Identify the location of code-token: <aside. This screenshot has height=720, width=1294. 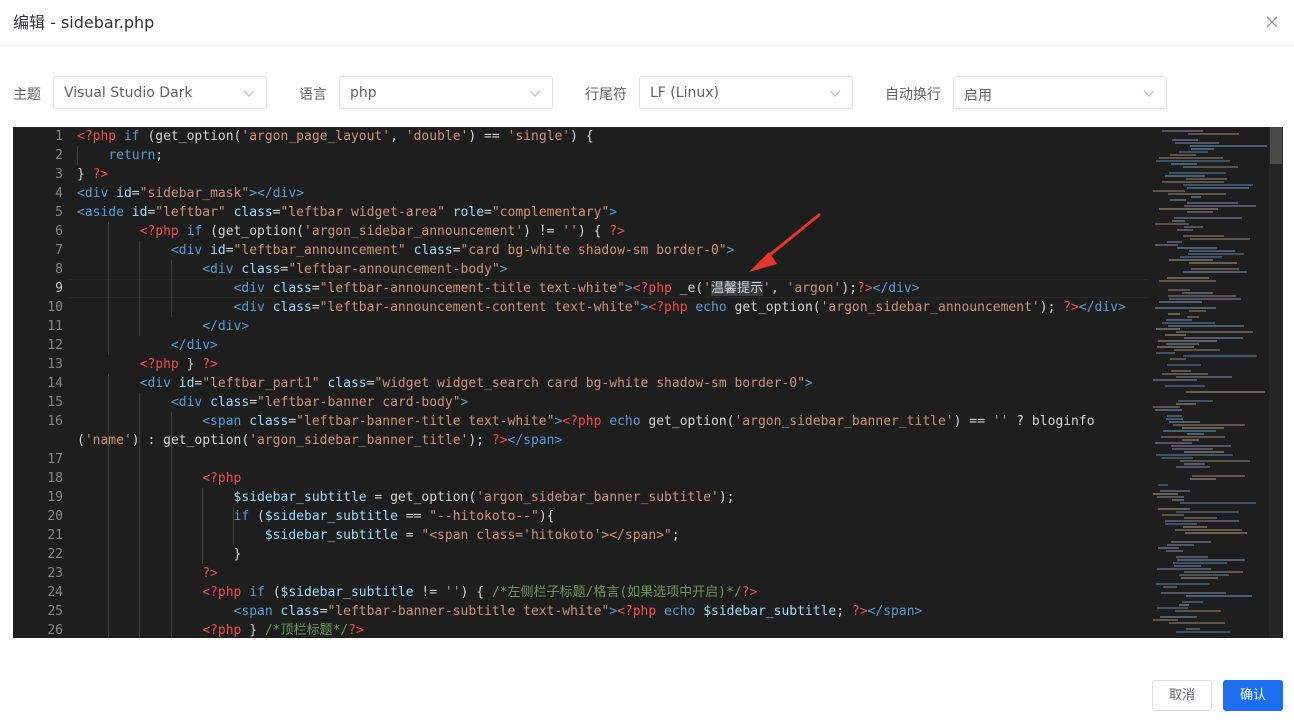
(104, 212).